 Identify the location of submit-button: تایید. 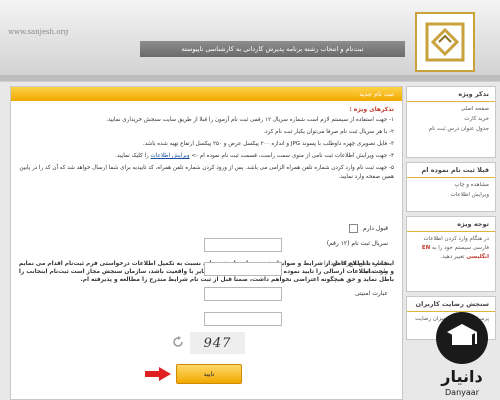
(209, 374).